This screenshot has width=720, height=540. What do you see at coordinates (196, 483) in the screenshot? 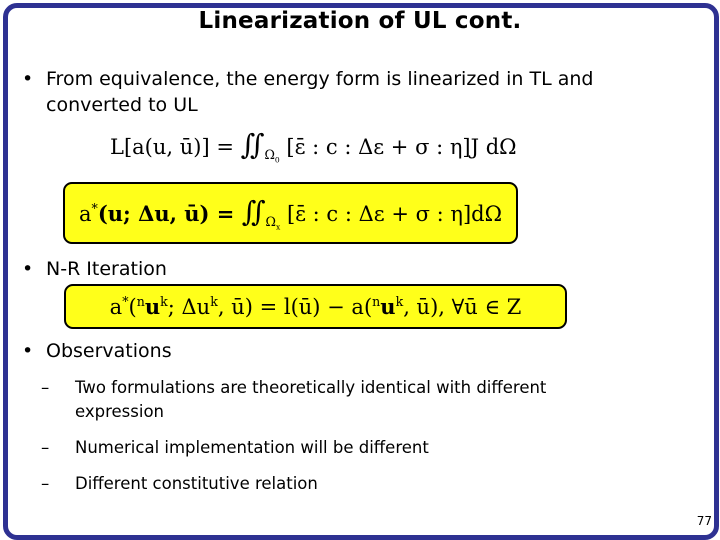
I see `sub-item-text: Different constitutive relation` at bounding box center [196, 483].